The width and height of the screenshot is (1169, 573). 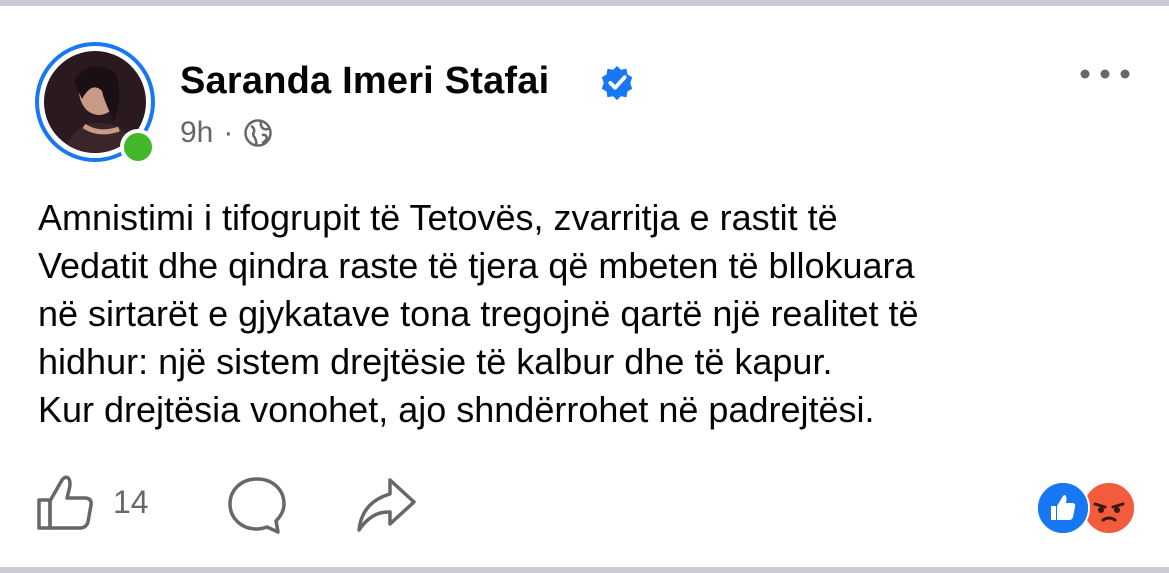 I want to click on online-status-dot, so click(x=138, y=147).